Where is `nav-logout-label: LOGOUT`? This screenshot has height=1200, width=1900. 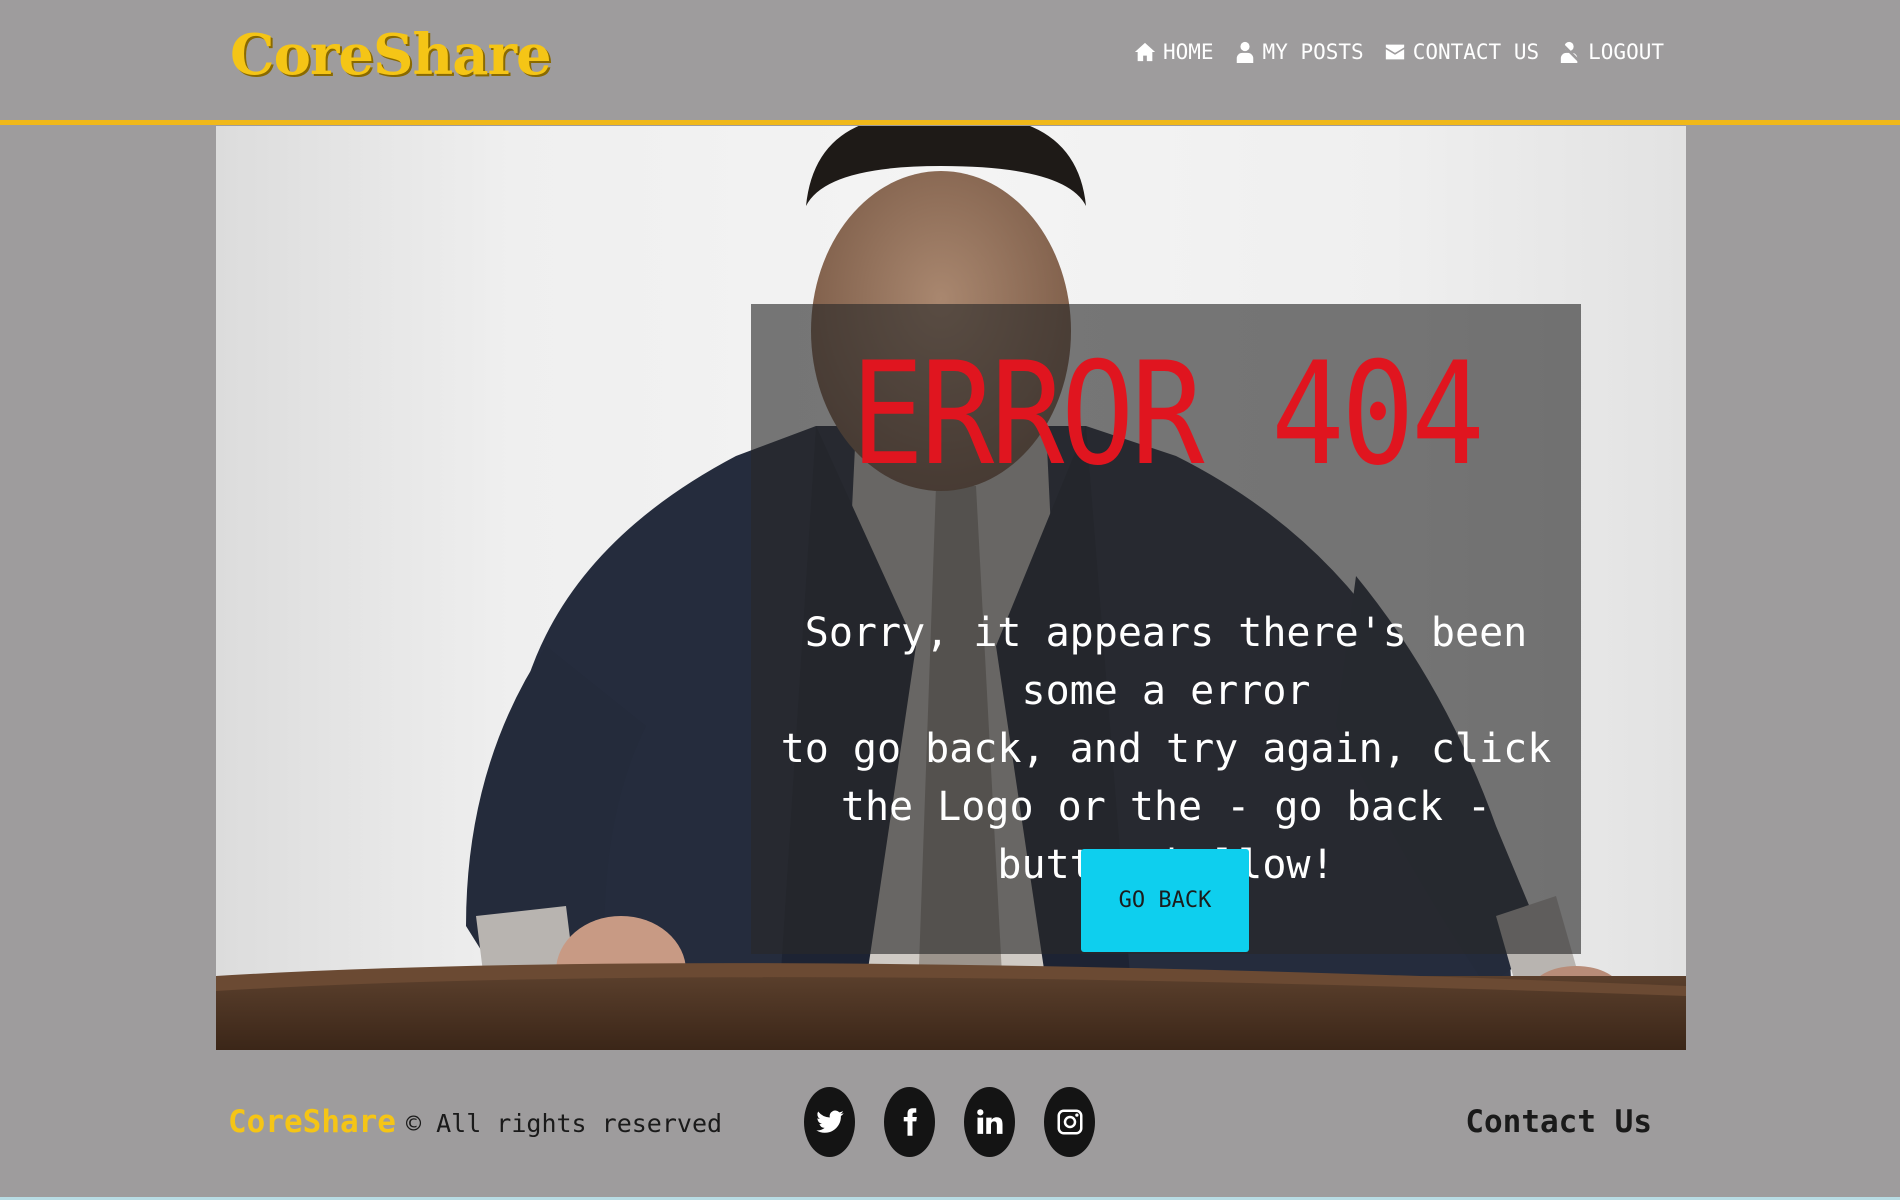 nav-logout-label: LOGOUT is located at coordinates (1626, 52).